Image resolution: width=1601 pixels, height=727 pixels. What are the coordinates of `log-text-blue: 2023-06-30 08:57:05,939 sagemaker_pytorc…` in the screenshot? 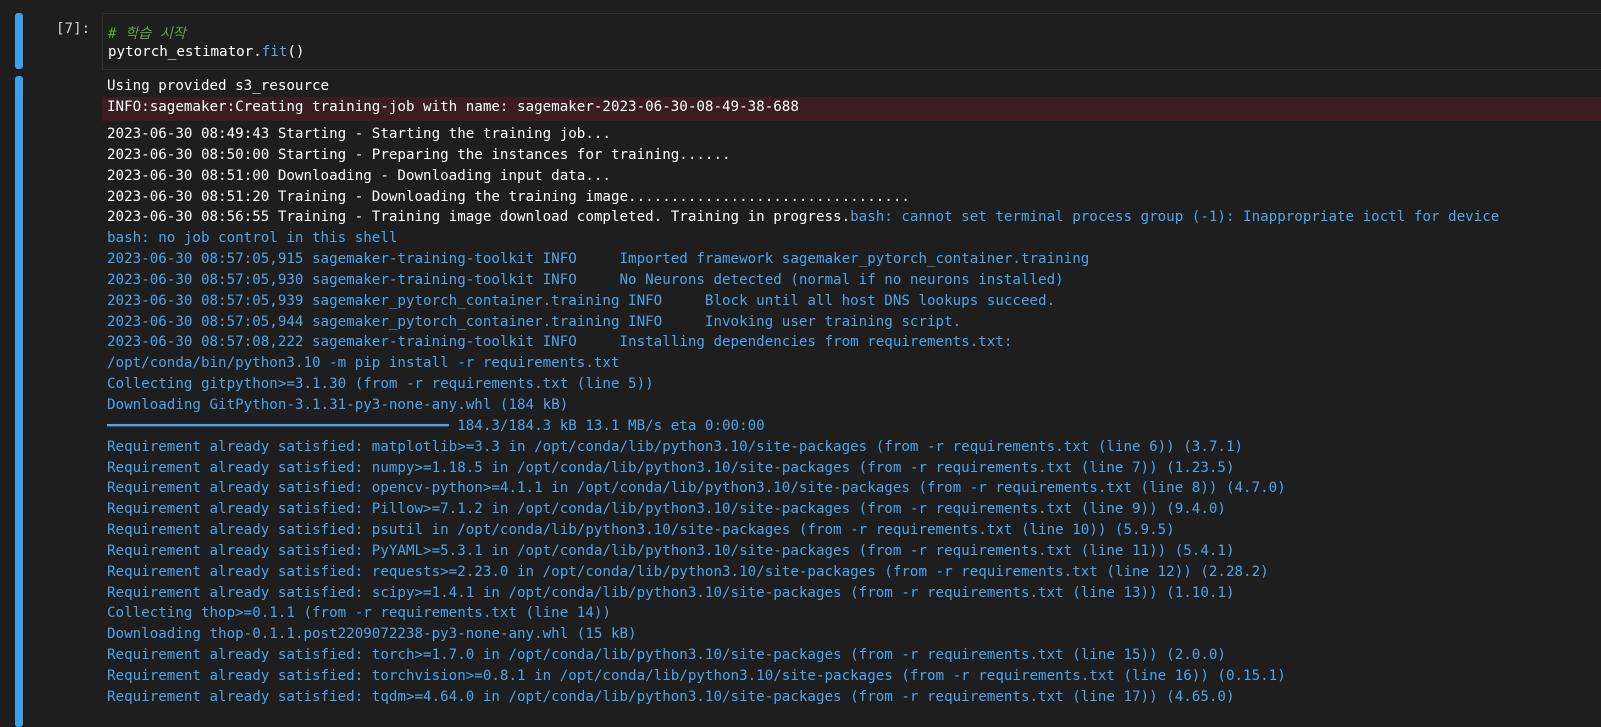 It's located at (581, 300).